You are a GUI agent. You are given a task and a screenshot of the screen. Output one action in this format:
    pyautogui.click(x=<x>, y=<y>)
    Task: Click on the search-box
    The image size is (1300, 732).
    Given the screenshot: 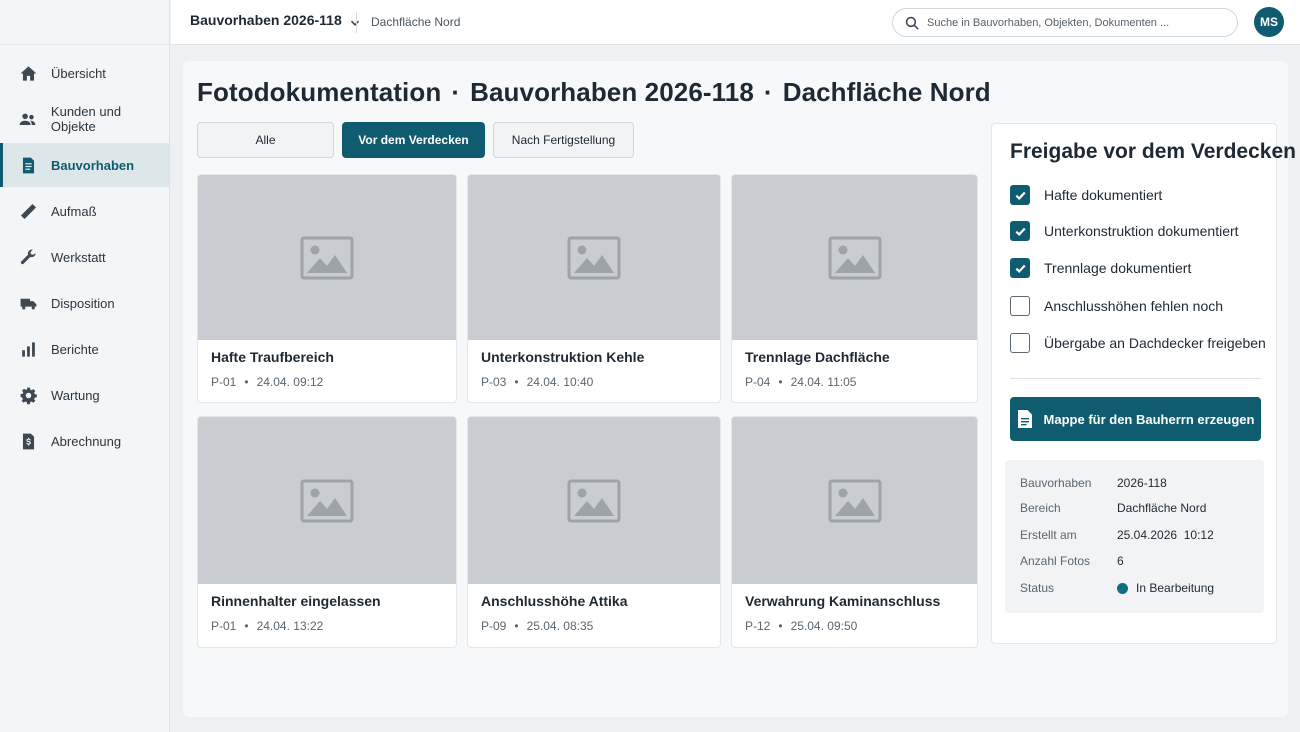 What is the action you would take?
    pyautogui.click(x=1065, y=22)
    